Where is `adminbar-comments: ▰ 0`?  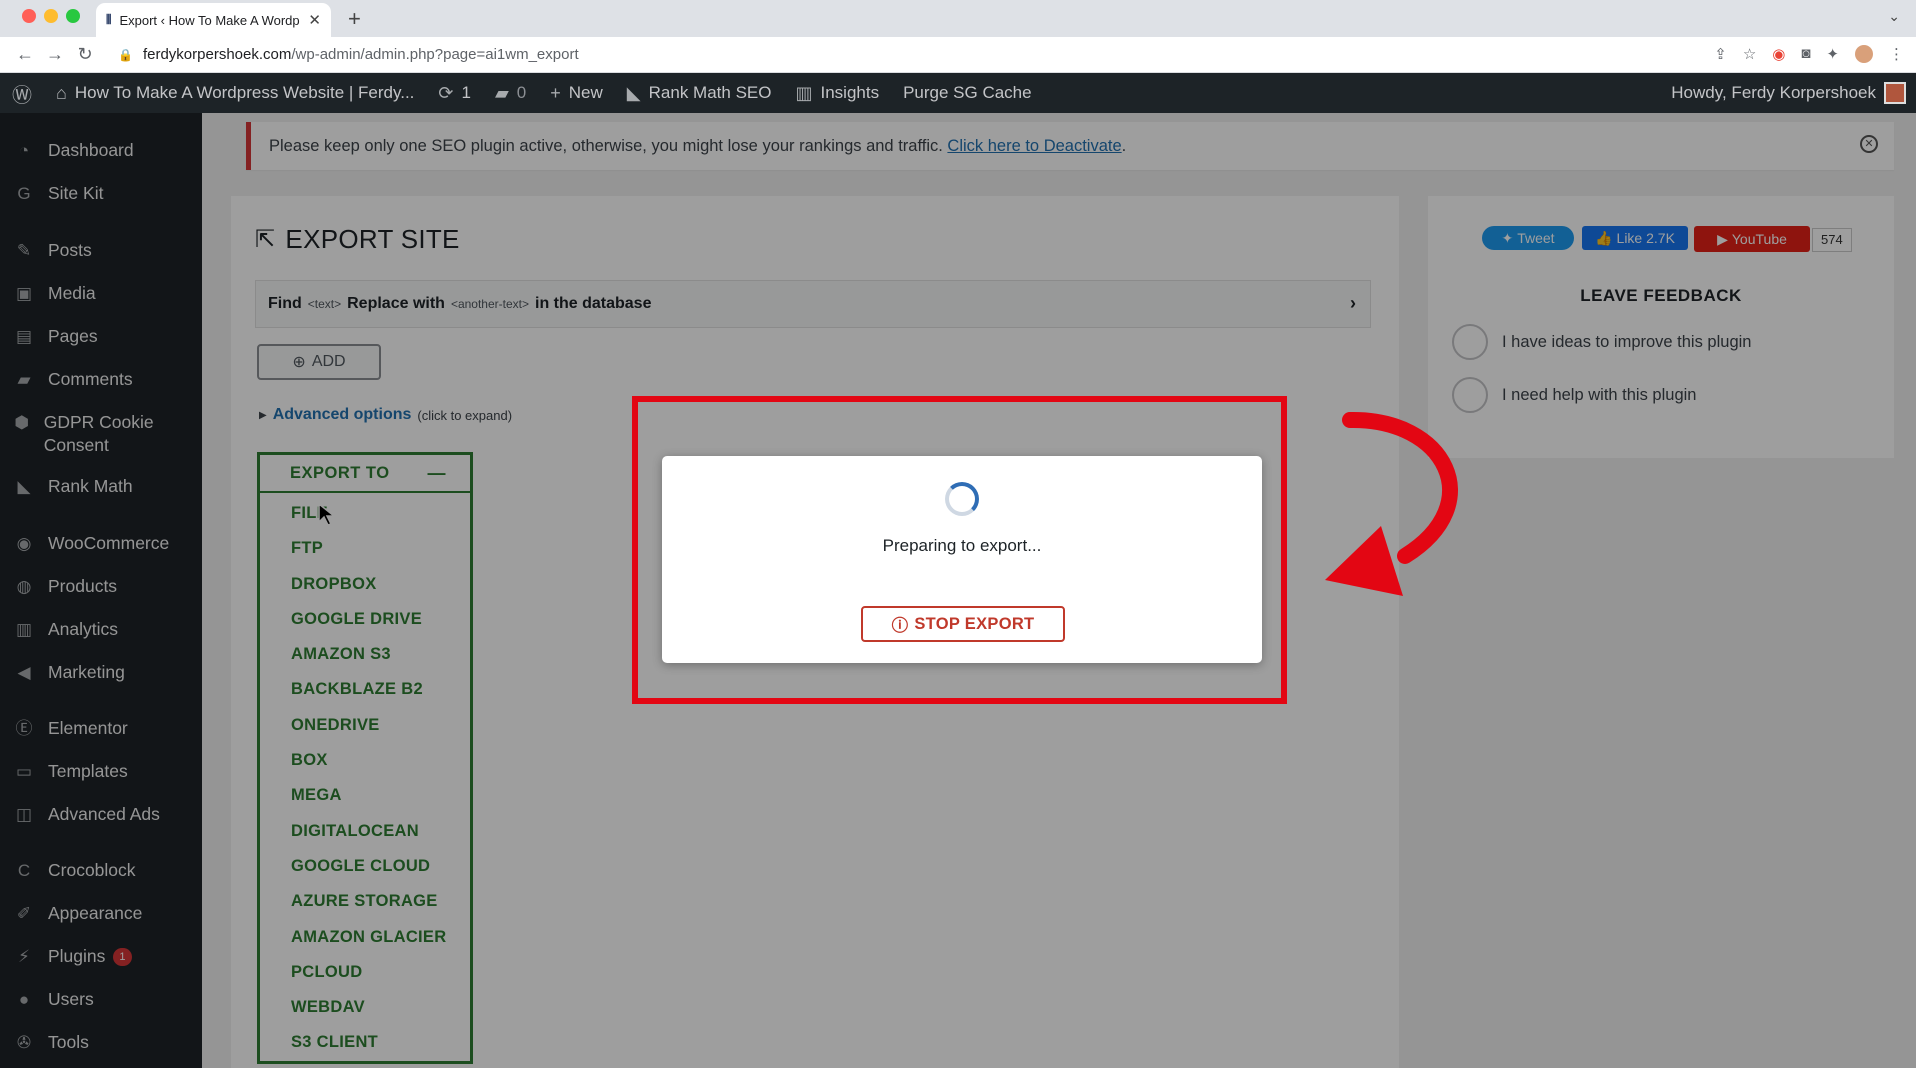
adminbar-comments: ▰ 0 is located at coordinates (510, 93).